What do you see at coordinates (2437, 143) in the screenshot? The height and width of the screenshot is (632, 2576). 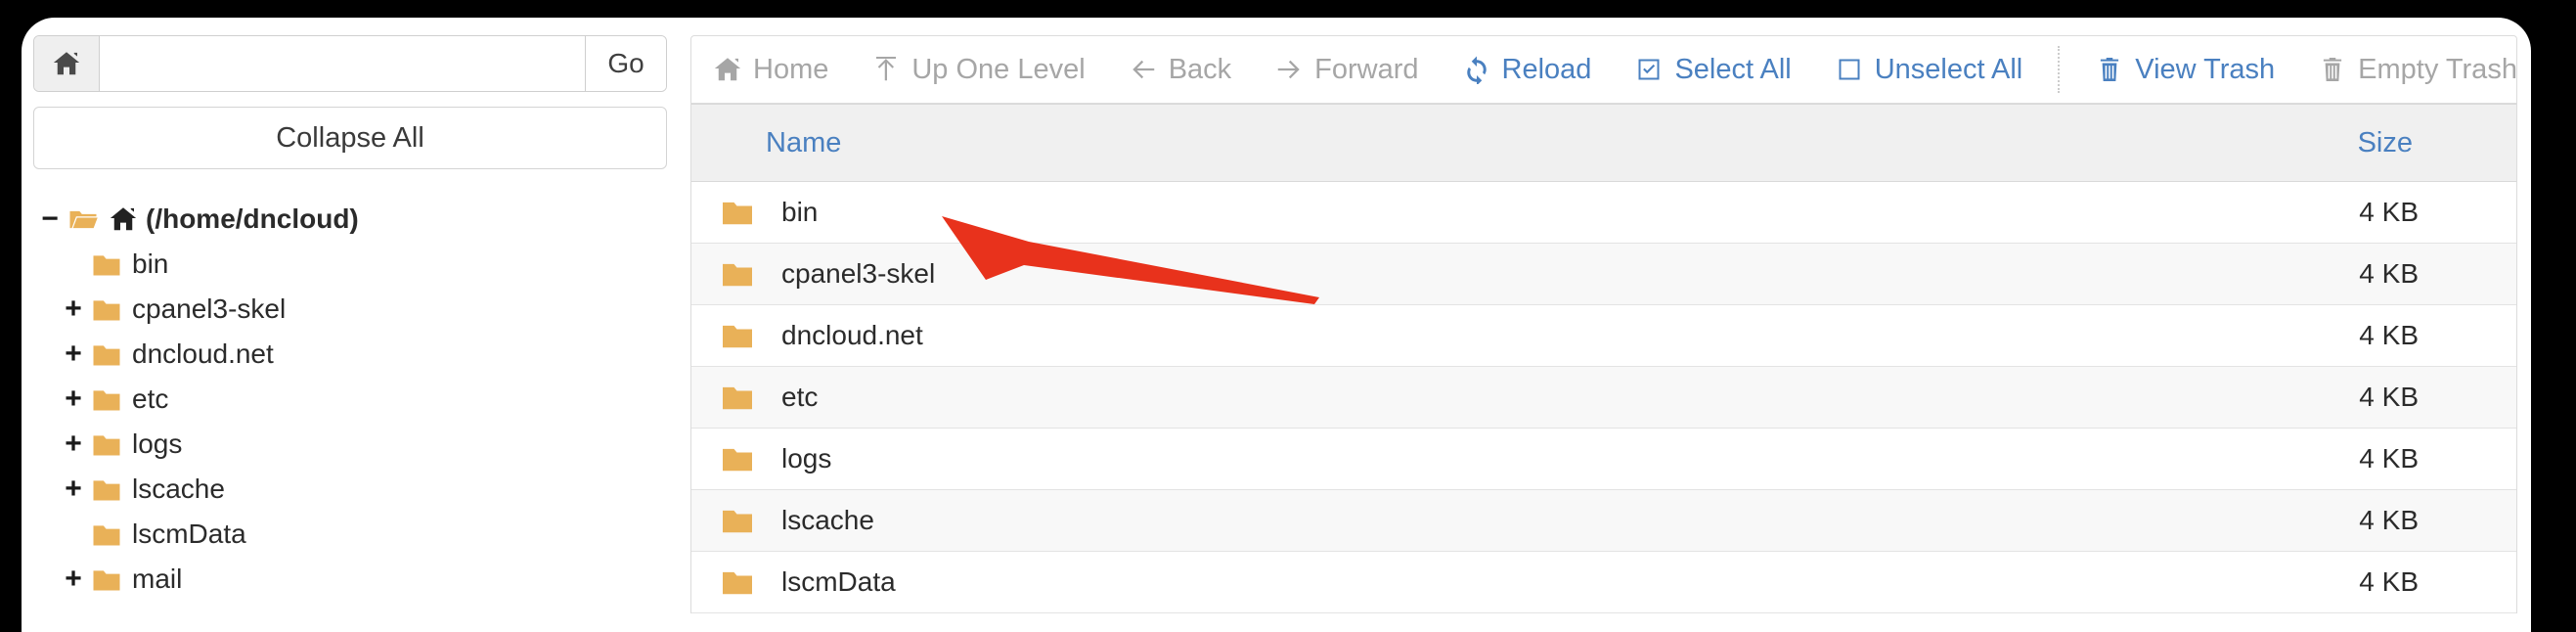 I see `column-header-size: Size` at bounding box center [2437, 143].